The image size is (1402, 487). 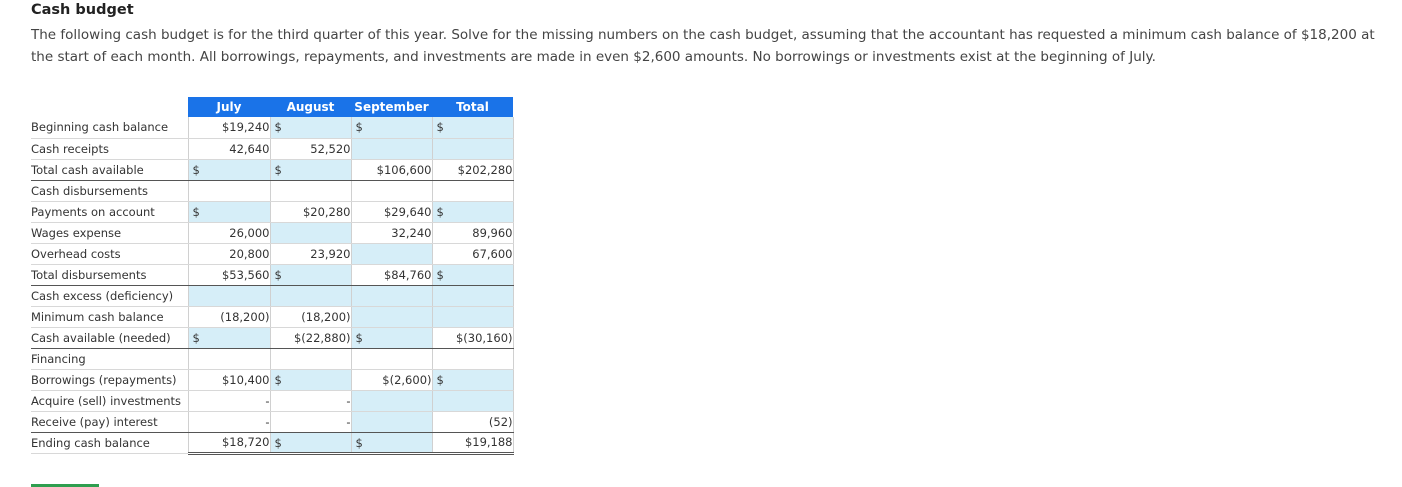 I want to click on table-row: Beginning cash balance $19,240 $ $ $, so click(x=272, y=128).